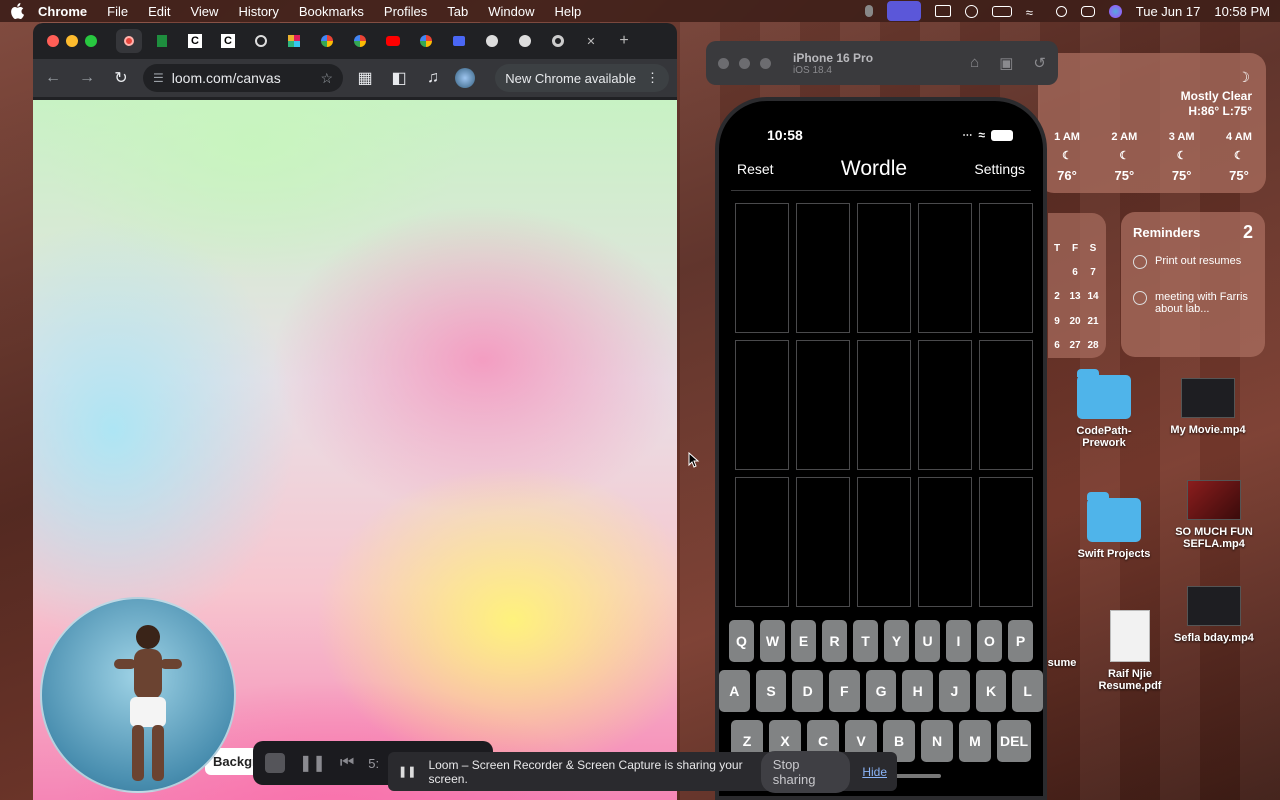 This screenshot has height=800, width=1280. What do you see at coordinates (582, 78) in the screenshot?
I see `chrome-update-button: New Chrome available ⋮` at bounding box center [582, 78].